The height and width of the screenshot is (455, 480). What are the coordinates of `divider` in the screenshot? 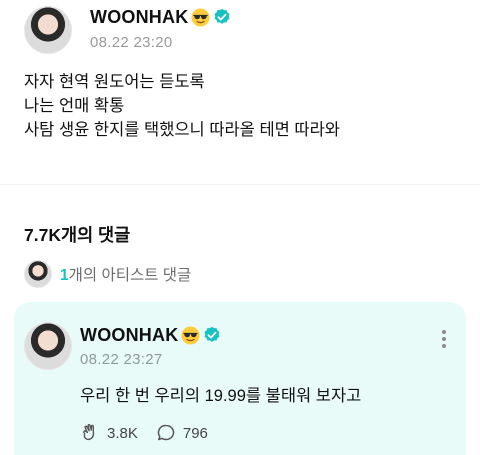 It's located at (240, 184).